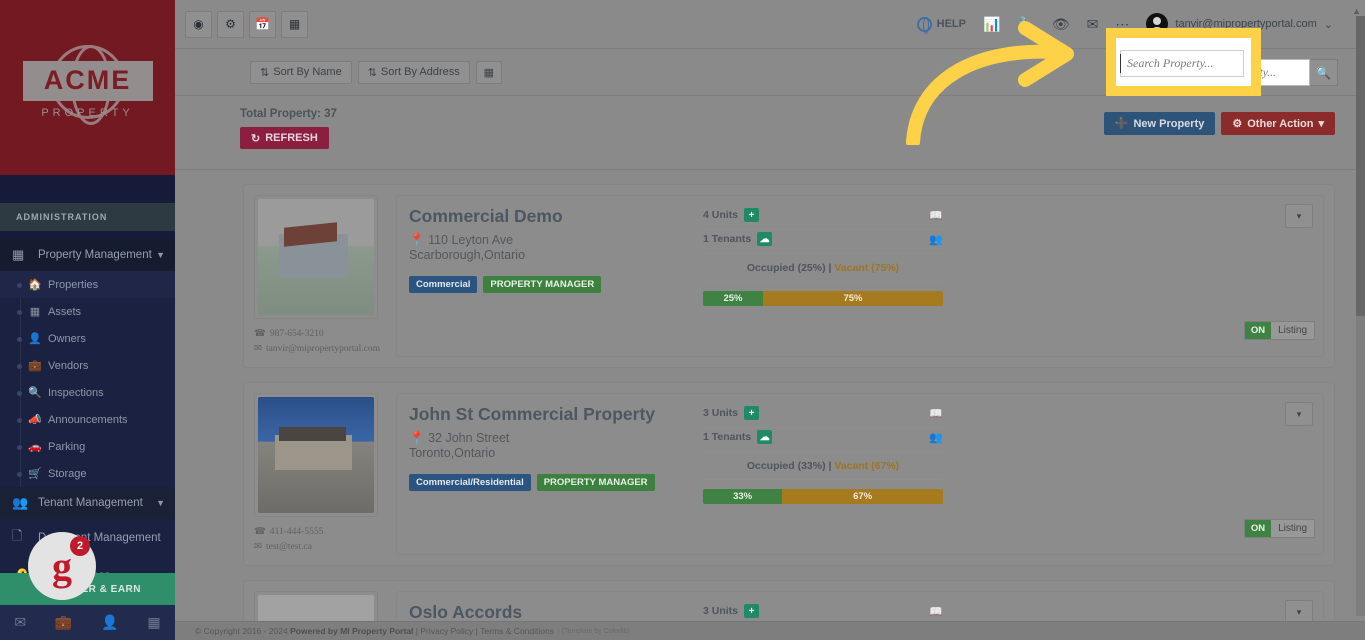  I want to click on property-email: test@test.ca, so click(288, 547).